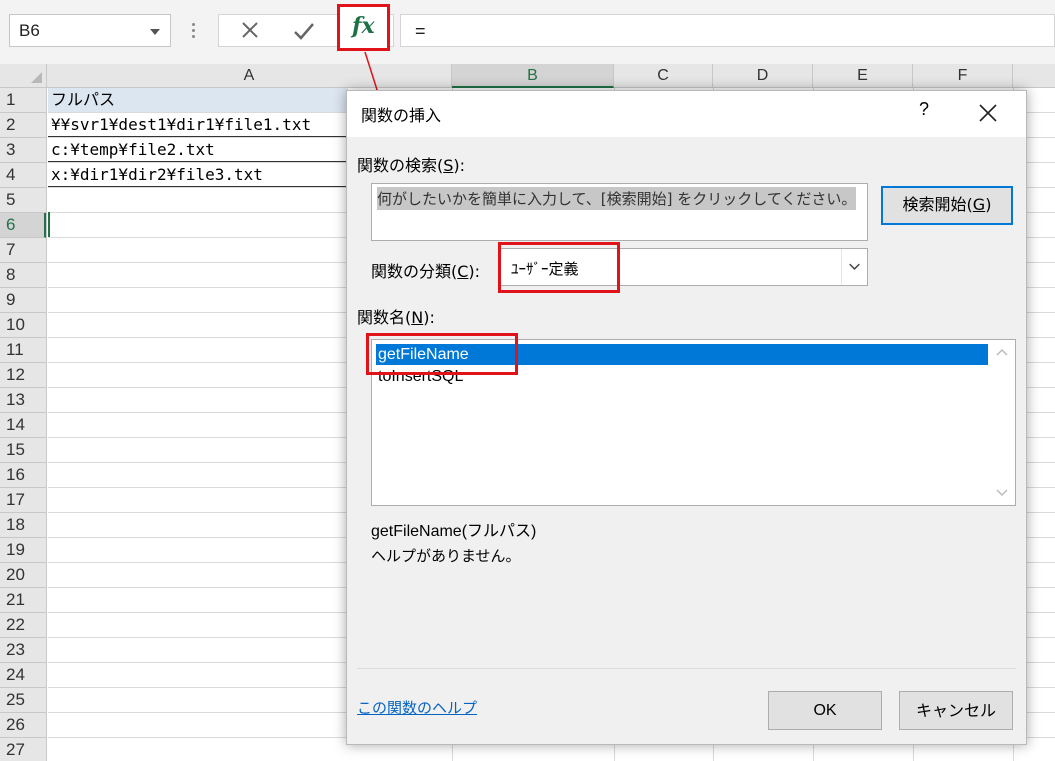  I want to click on cancel-icon, so click(250, 30).